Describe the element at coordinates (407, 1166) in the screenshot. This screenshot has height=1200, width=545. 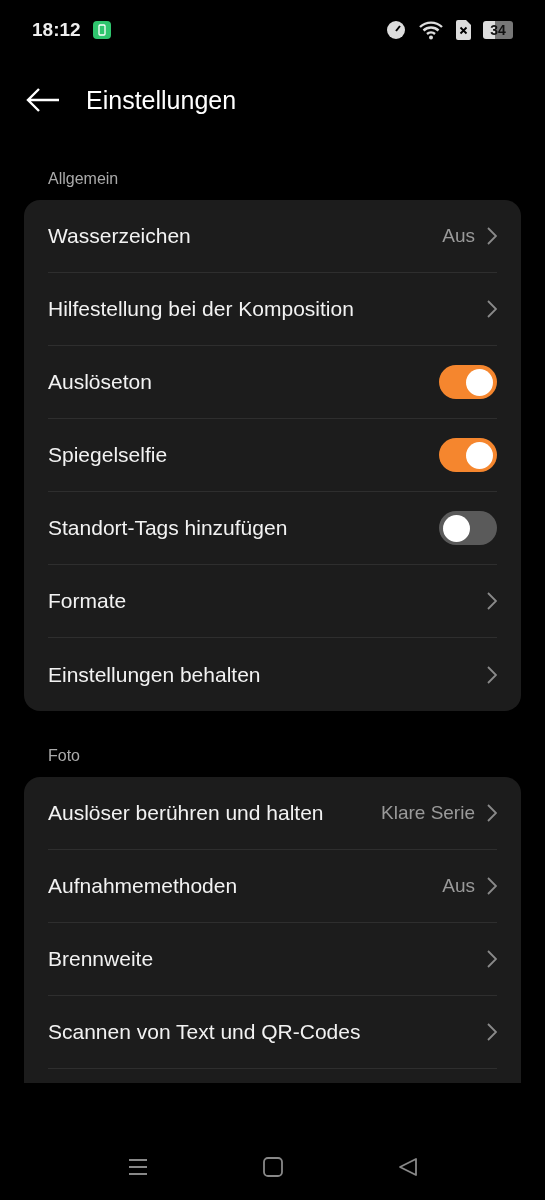
I see `back-triangle-icon` at that location.